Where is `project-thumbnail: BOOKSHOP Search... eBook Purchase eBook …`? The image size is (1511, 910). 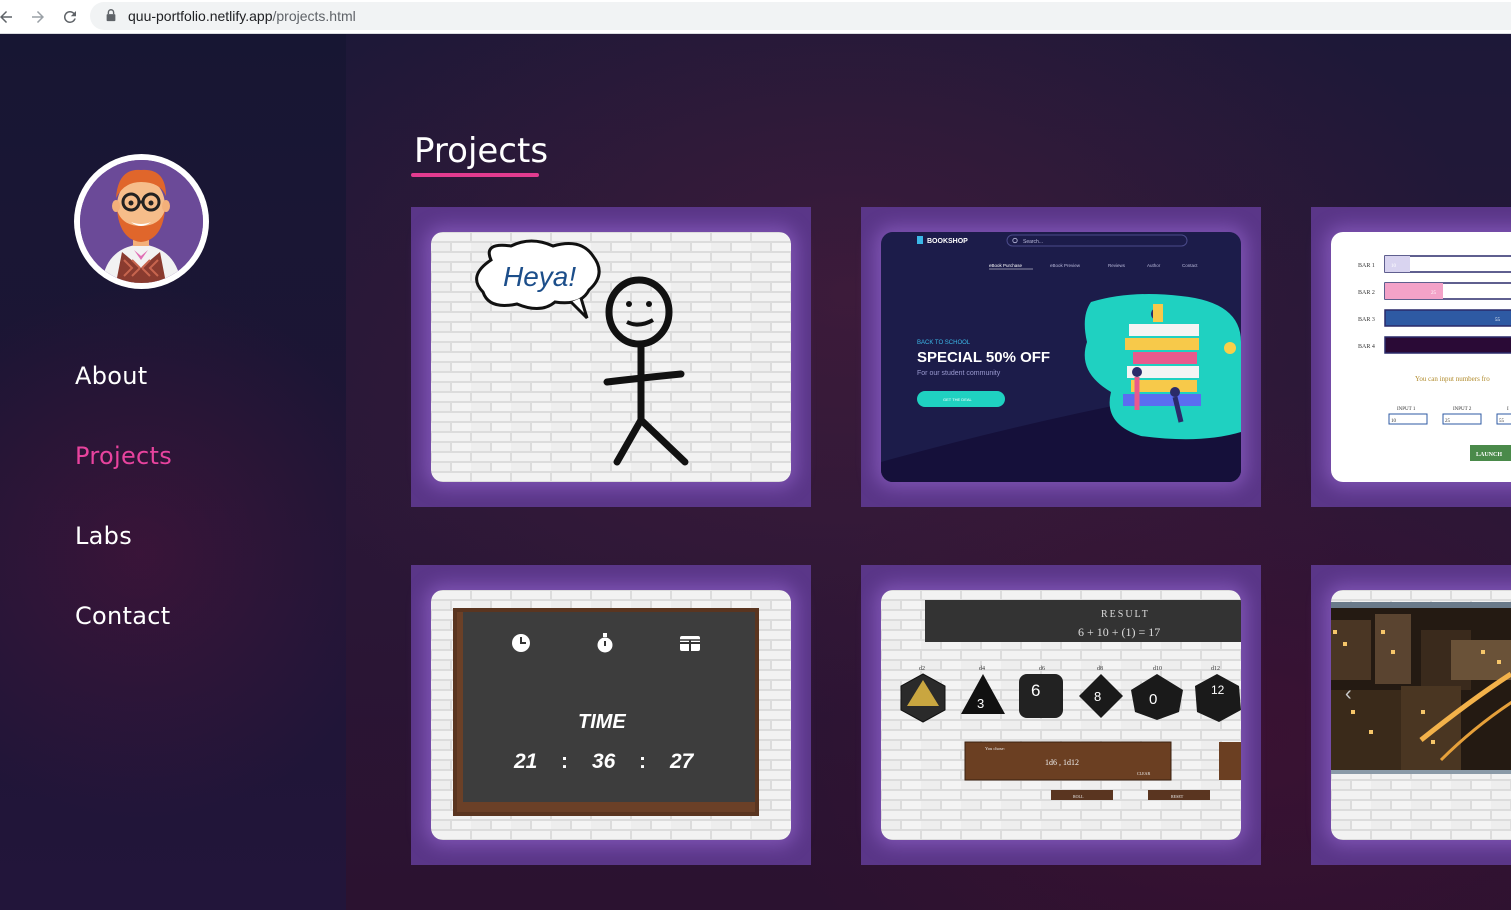
project-thumbnail: BOOKSHOP Search... eBook Purchase eBook … is located at coordinates (1061, 357).